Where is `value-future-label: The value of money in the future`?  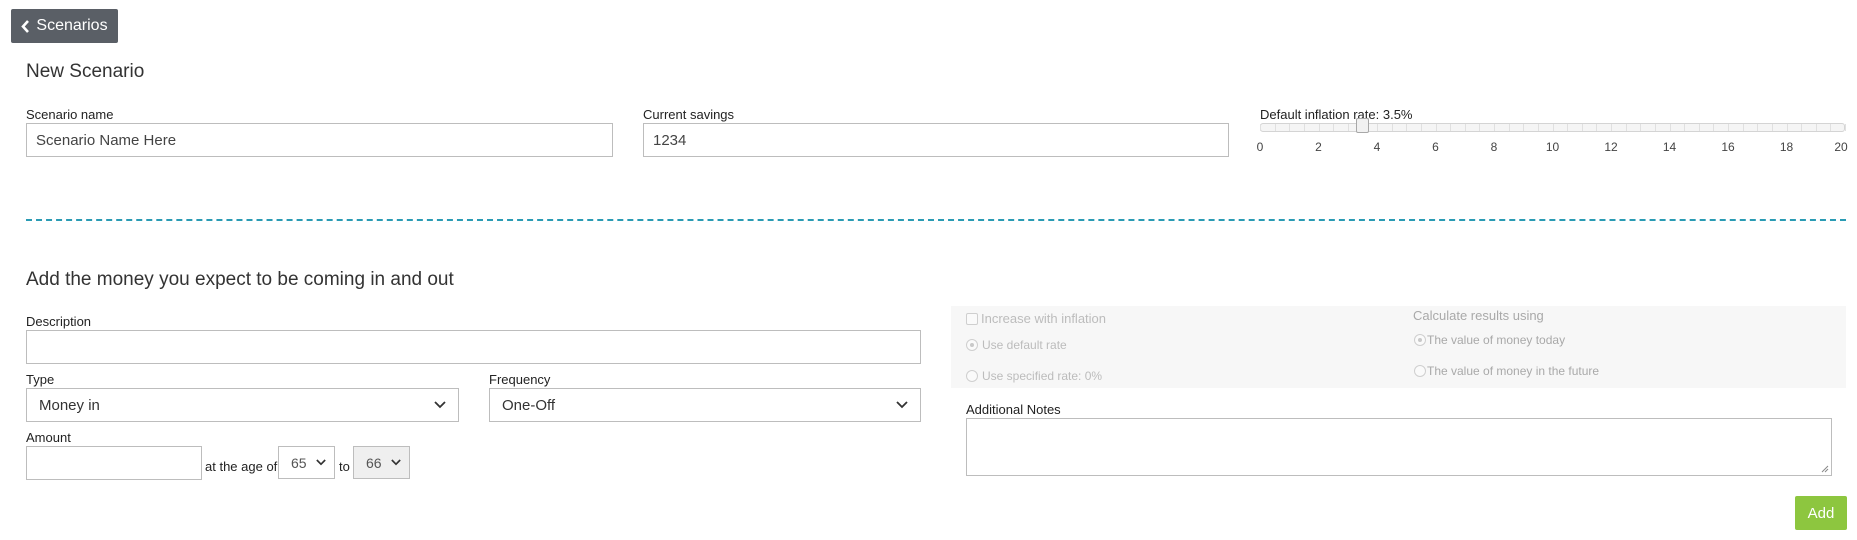
value-future-label: The value of money in the future is located at coordinates (1513, 371).